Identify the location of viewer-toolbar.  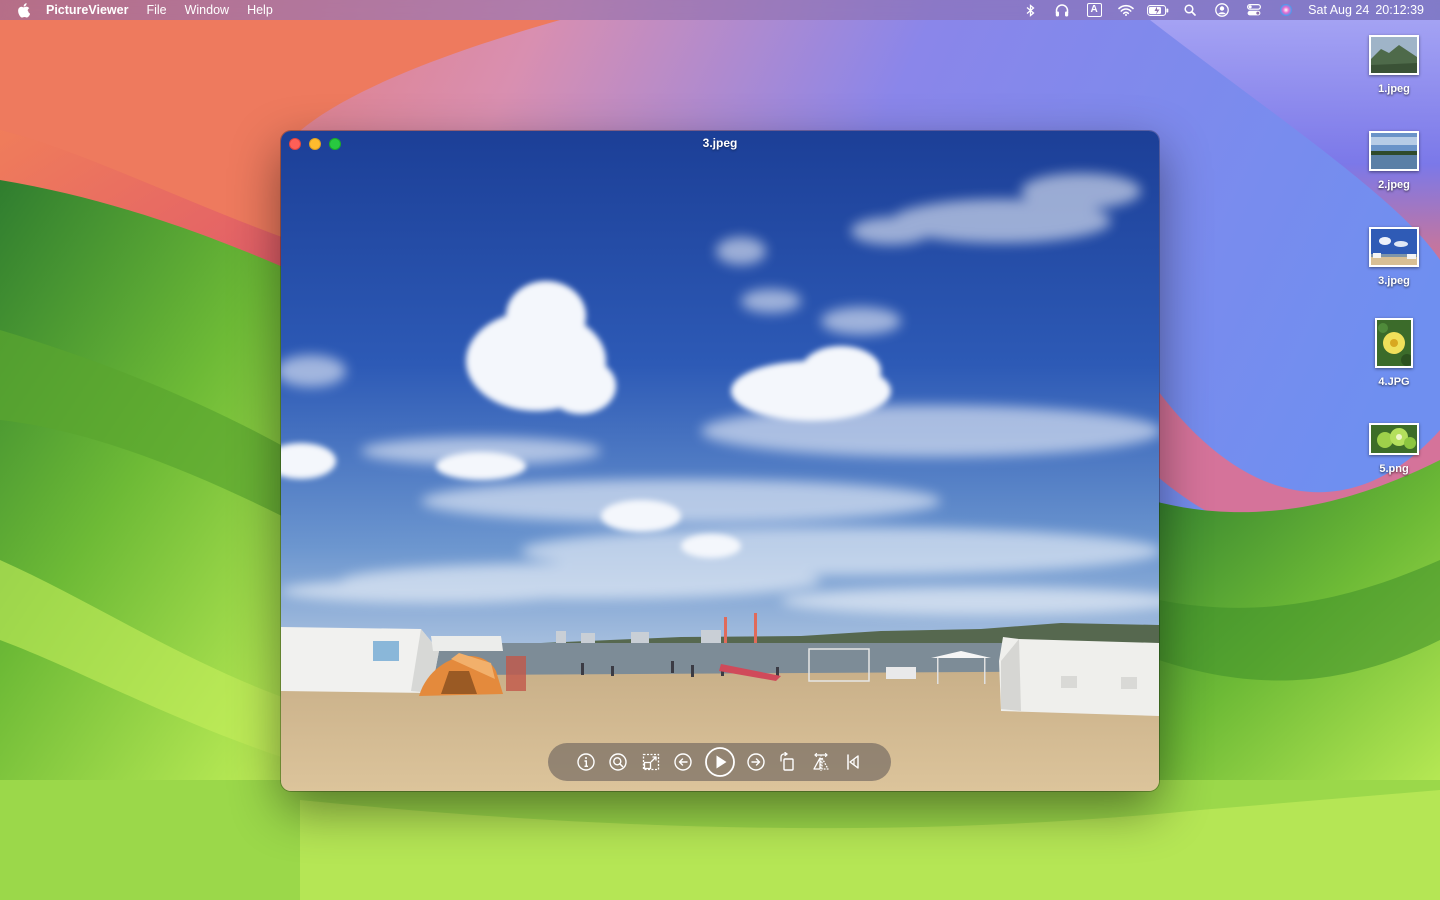
(719, 762).